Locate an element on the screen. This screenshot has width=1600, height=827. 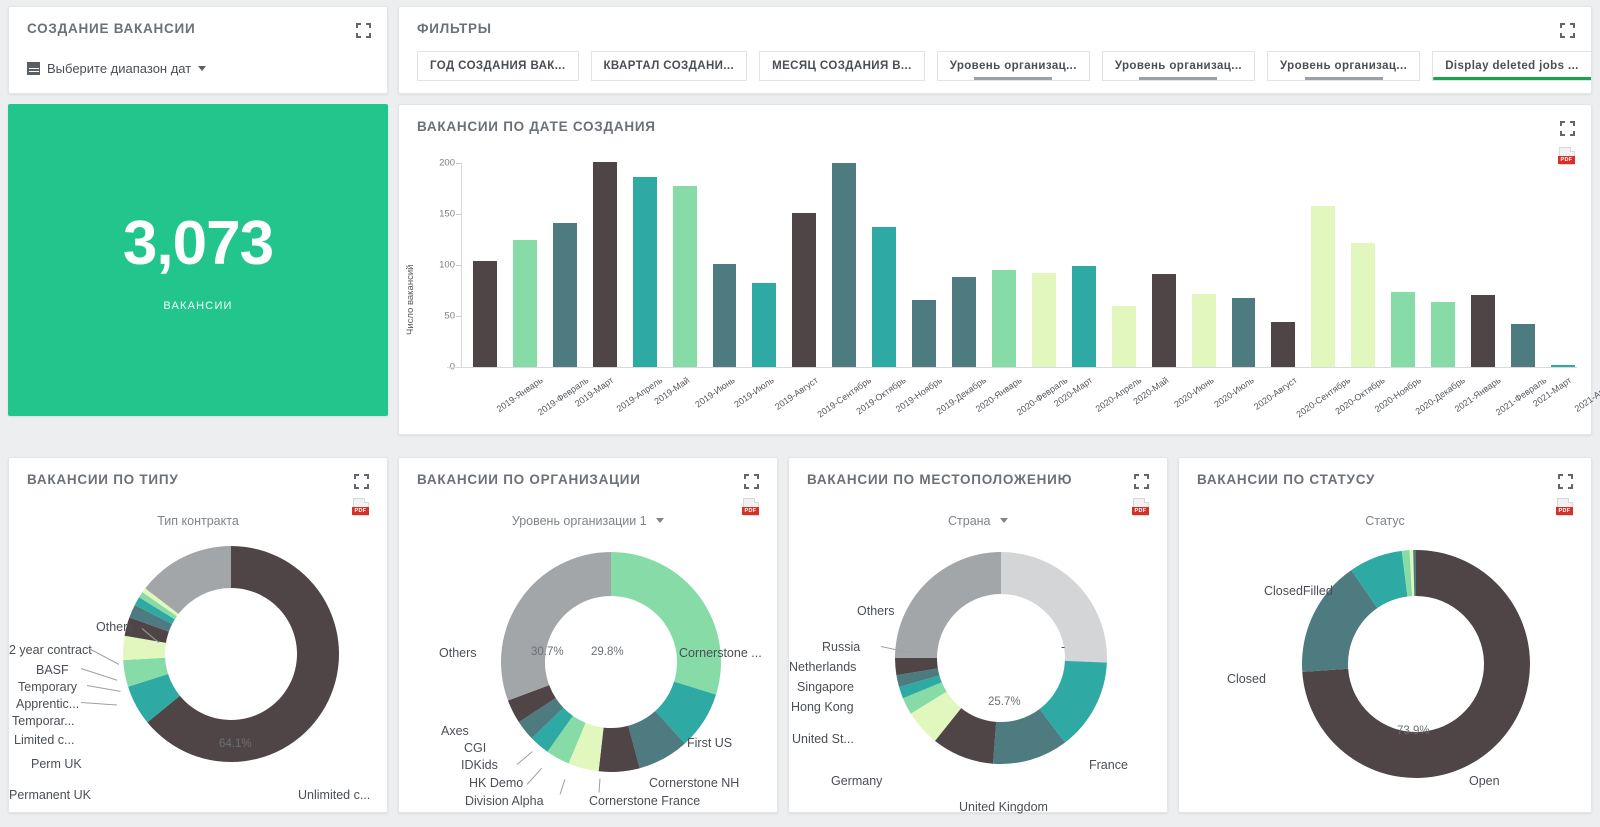
job-creation-date-card: СОЗДАНИЕ ВАКАНСИИ Выберите диапазон дат is located at coordinates (198, 50).